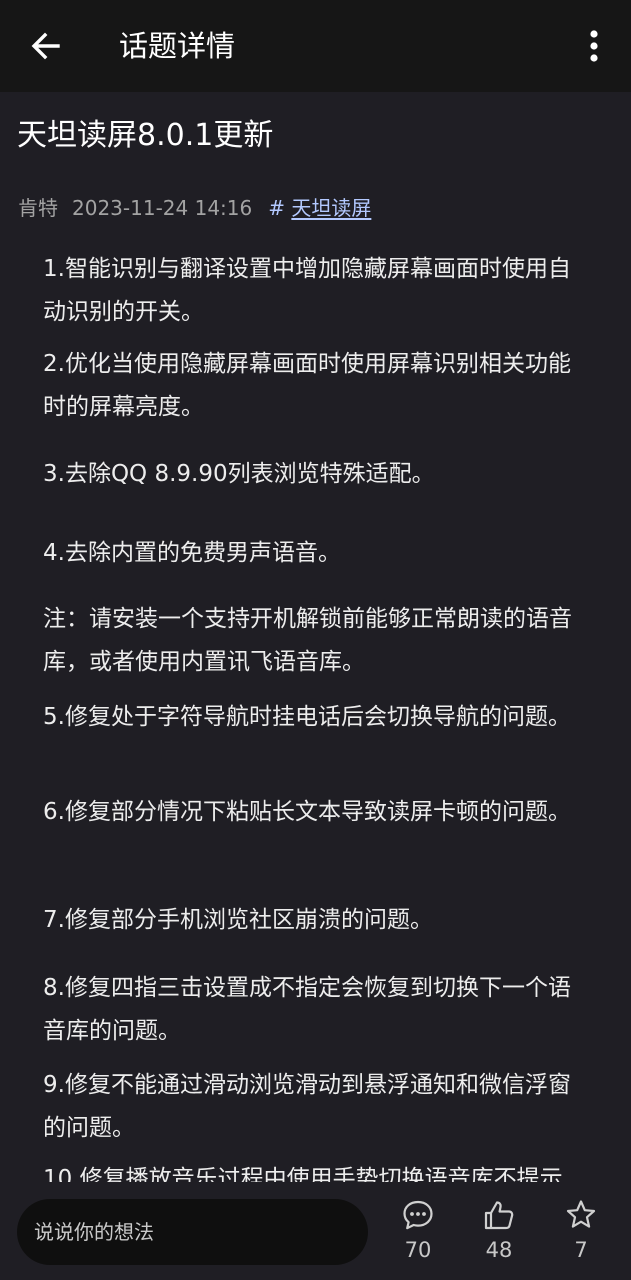 This screenshot has width=631, height=1280. I want to click on paragraph: 注：请安装一个支持开机解锁前能够正常朗读的语音库，或者使用内置讯飞语音库。, so click(307, 640).